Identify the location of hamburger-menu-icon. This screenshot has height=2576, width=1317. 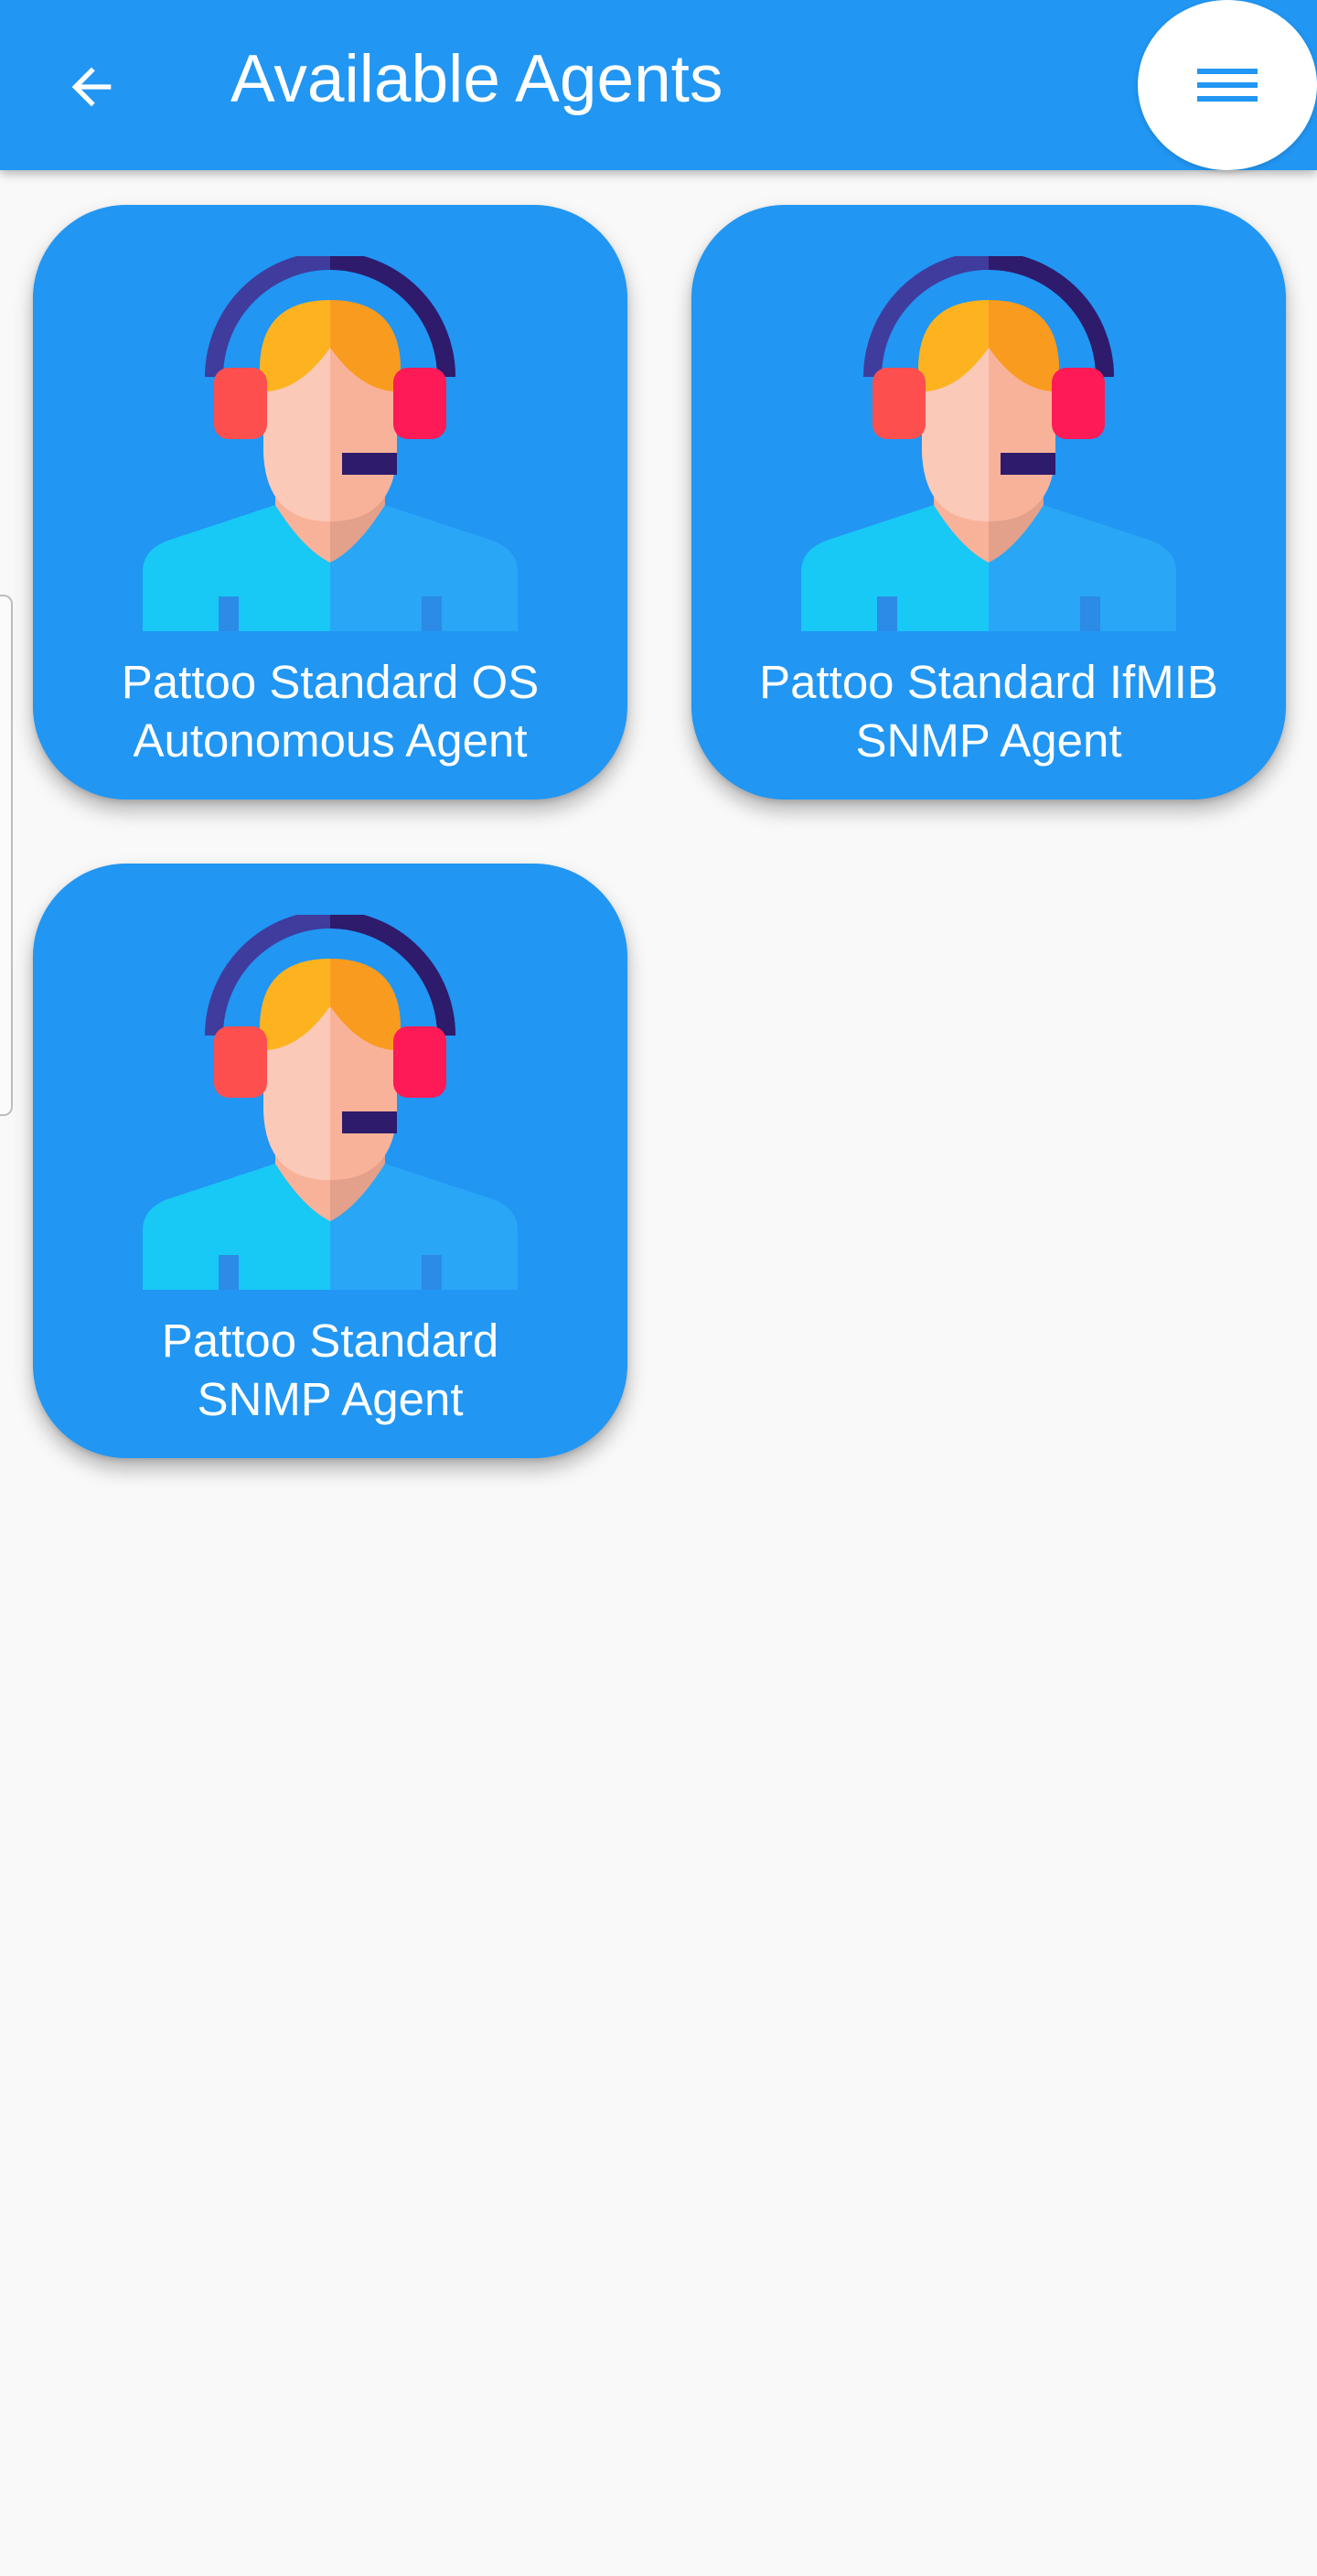
(1227, 86).